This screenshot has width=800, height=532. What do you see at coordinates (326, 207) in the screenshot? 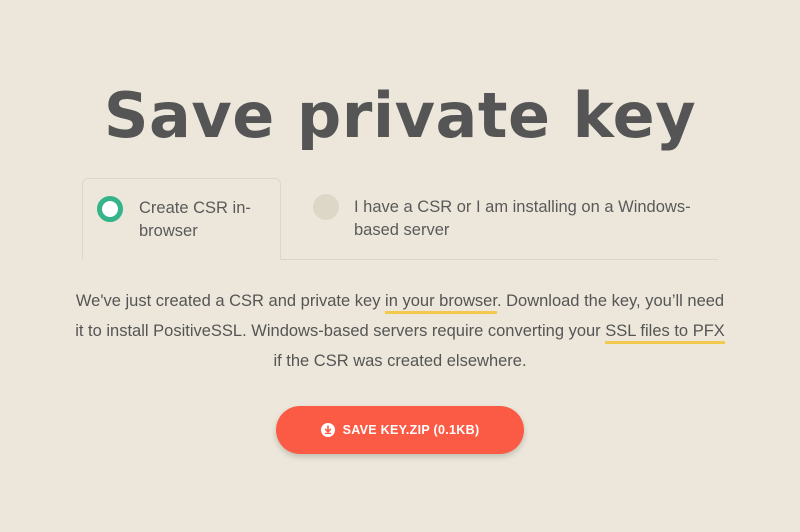
I see `radio-unselected-icon` at bounding box center [326, 207].